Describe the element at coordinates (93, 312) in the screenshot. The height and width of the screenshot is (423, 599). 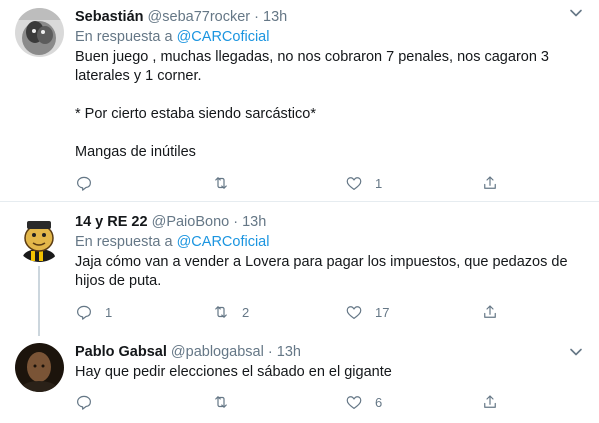
I see `reply-button: 1` at that location.